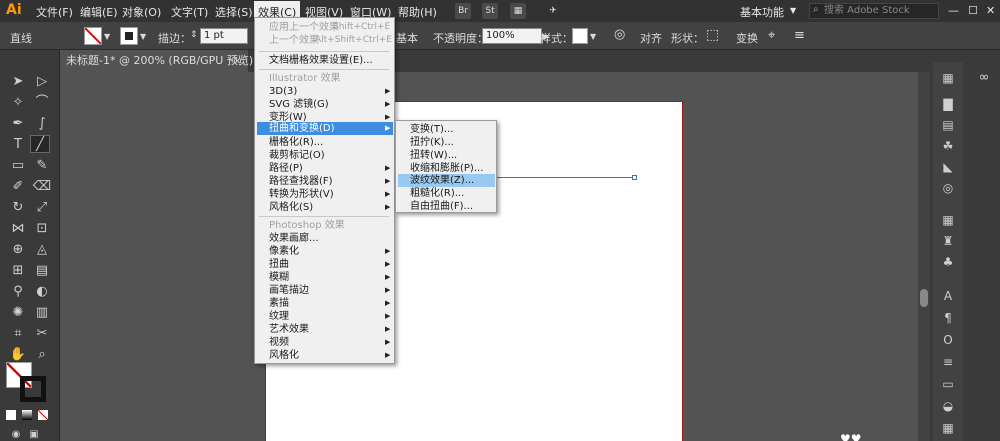 This screenshot has height=441, width=1000. I want to click on menu-item-convert-to-shape: 转换为形状(V), so click(301, 194).